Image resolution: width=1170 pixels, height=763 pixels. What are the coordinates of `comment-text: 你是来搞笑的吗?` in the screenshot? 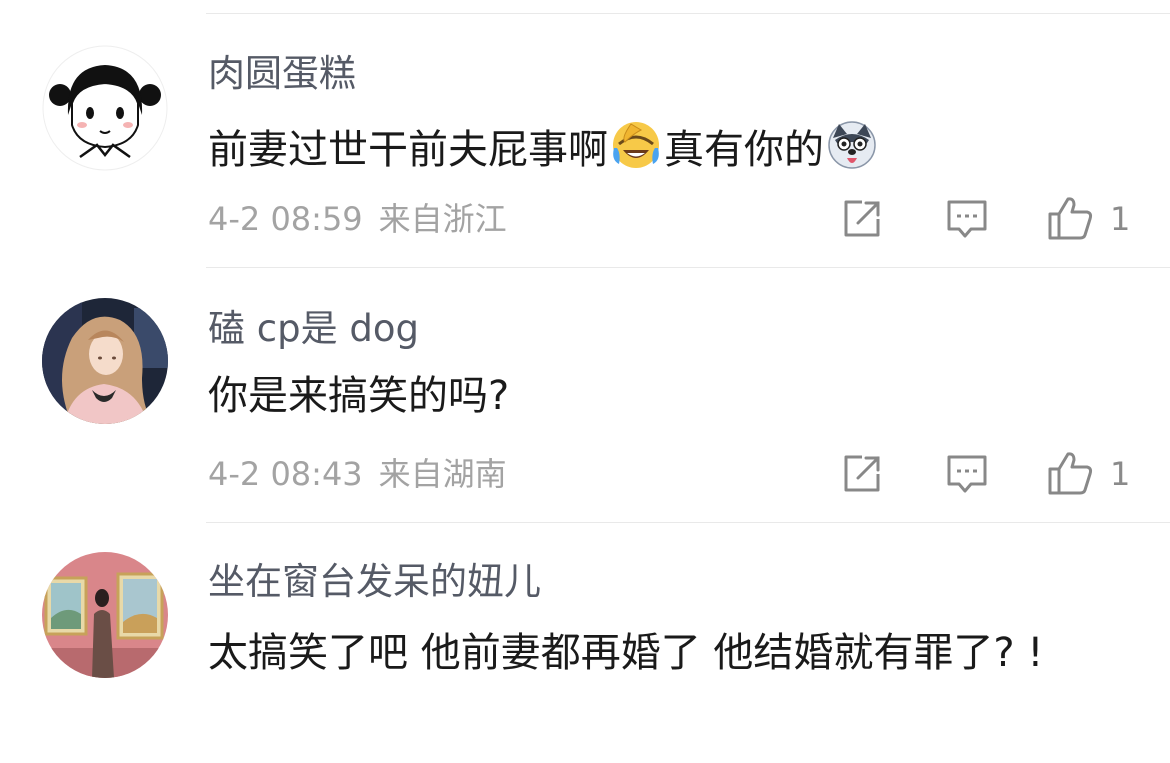 It's located at (359, 396).